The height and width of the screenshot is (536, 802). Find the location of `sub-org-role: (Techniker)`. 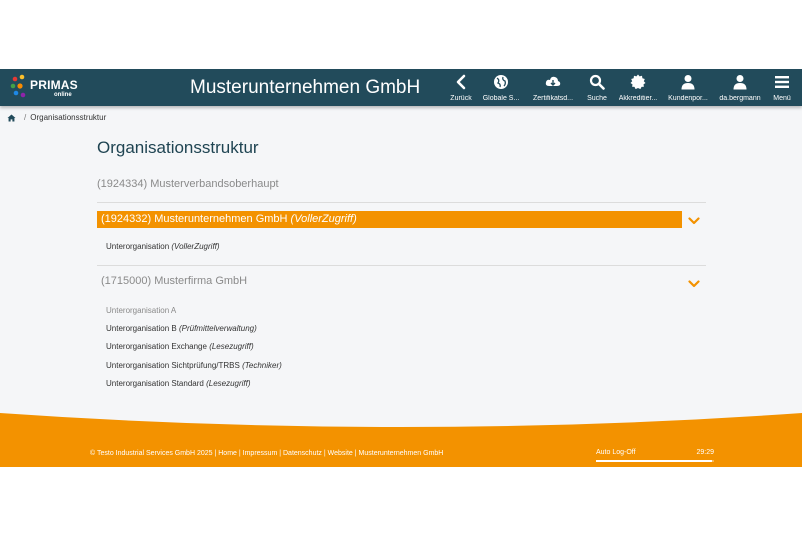

sub-org-role: (Techniker) is located at coordinates (262, 365).